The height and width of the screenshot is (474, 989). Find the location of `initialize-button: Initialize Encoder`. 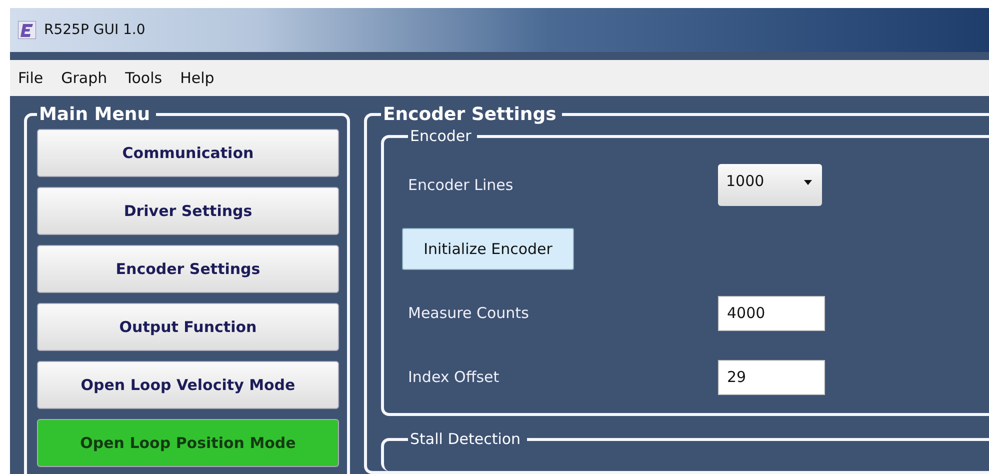

initialize-button: Initialize Encoder is located at coordinates (488, 249).